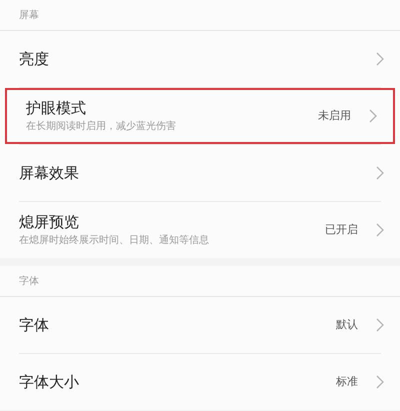 The width and height of the screenshot is (400, 411). Describe the element at coordinates (34, 325) in the screenshot. I see `row-title: 字体` at that location.